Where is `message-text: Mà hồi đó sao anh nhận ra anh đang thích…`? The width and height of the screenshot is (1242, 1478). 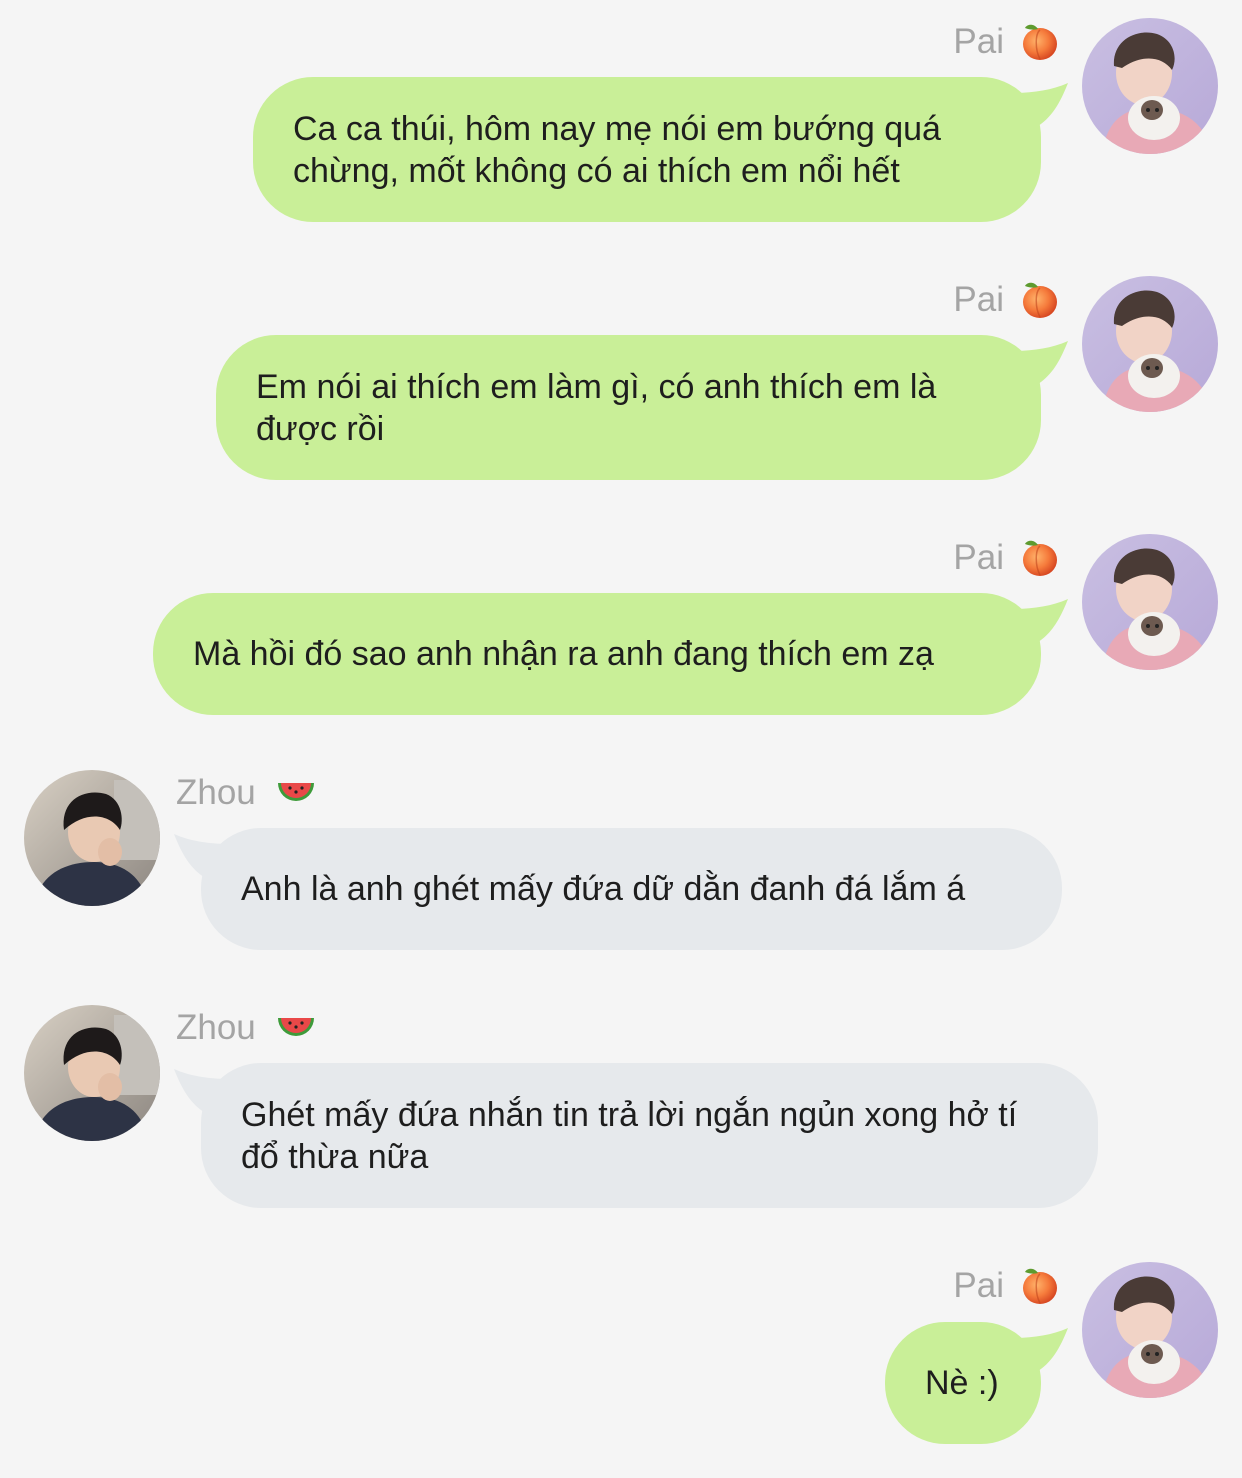 message-text: Mà hồi đó sao anh nhận ra anh đang thích… is located at coordinates (563, 654).